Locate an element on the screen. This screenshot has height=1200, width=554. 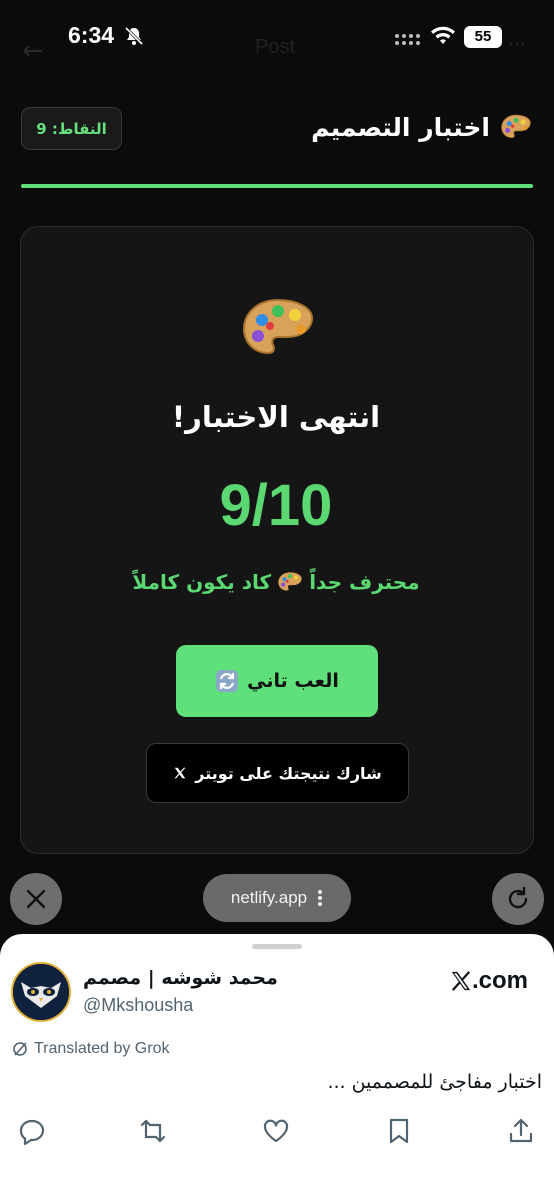
grok-icon is located at coordinates (20, 1049).